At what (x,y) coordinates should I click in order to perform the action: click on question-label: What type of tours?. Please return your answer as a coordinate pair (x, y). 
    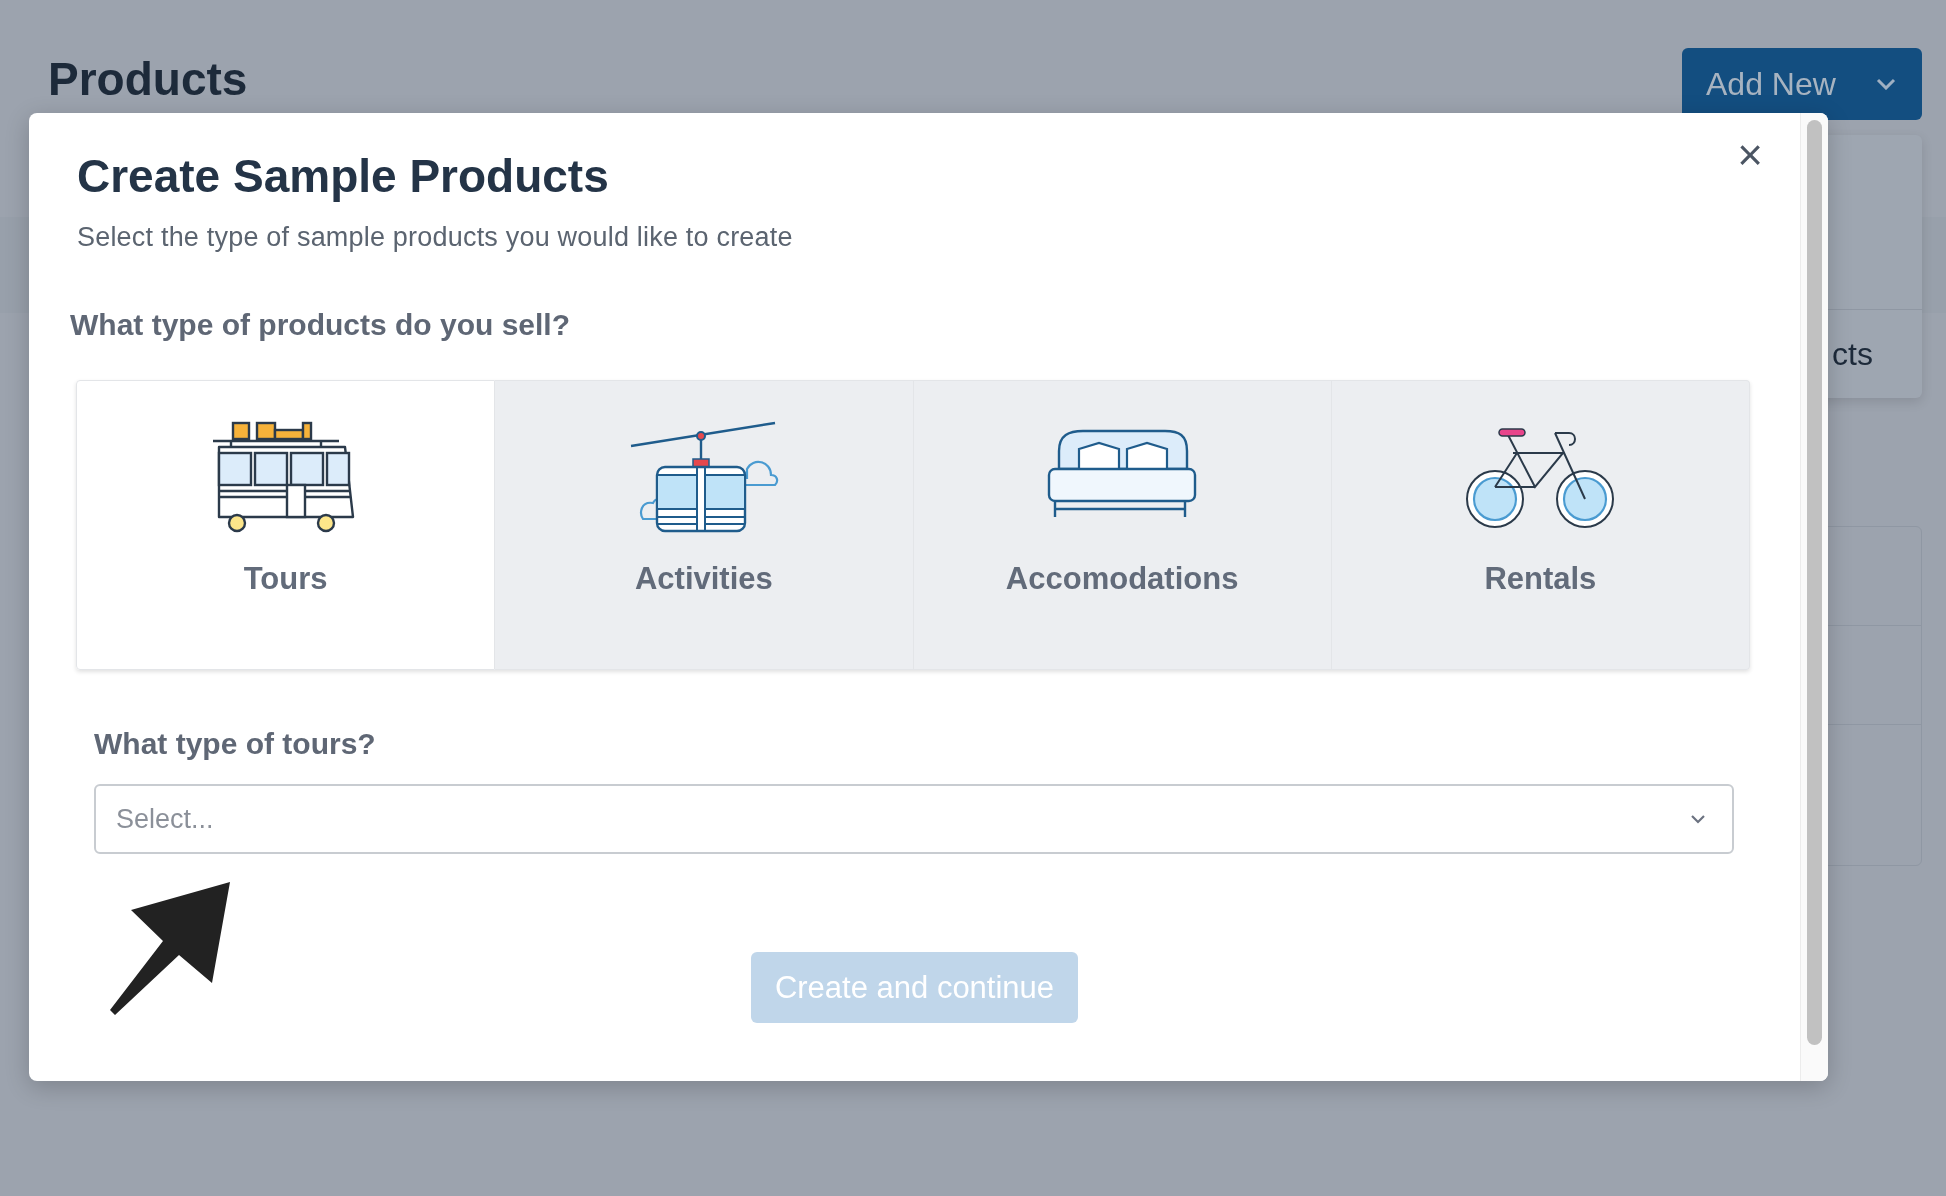
    Looking at the image, I should click on (235, 744).